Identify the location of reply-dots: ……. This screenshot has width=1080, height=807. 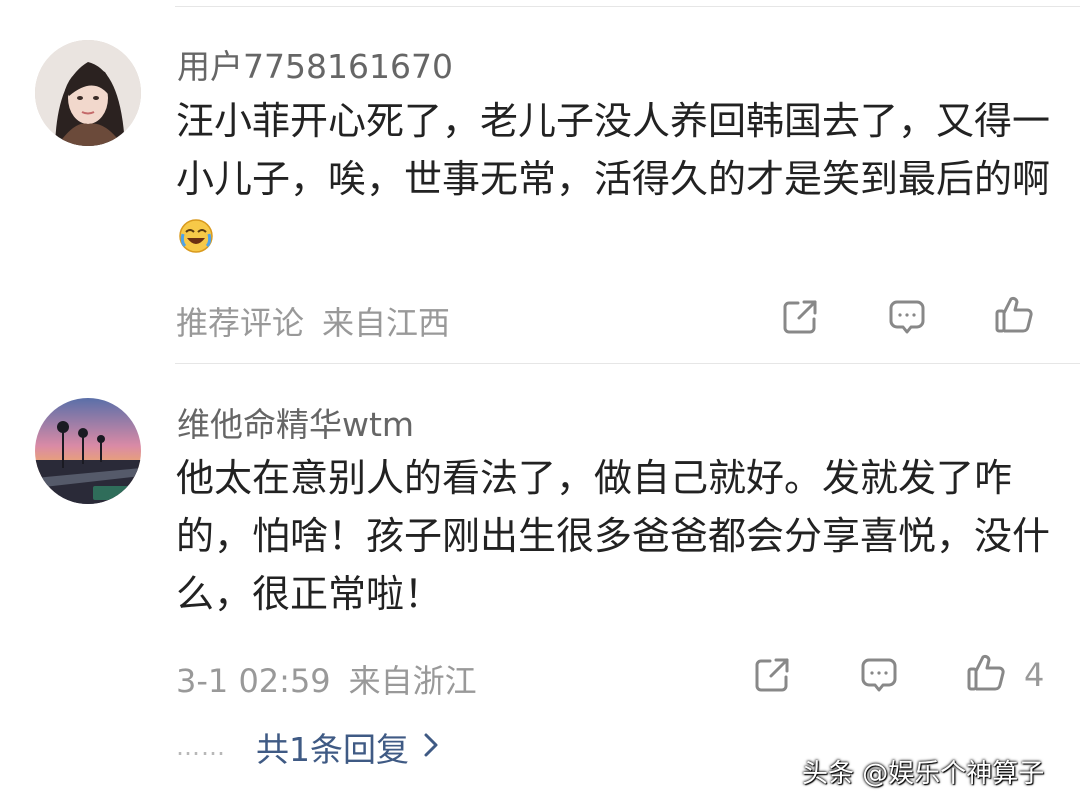
(201, 747).